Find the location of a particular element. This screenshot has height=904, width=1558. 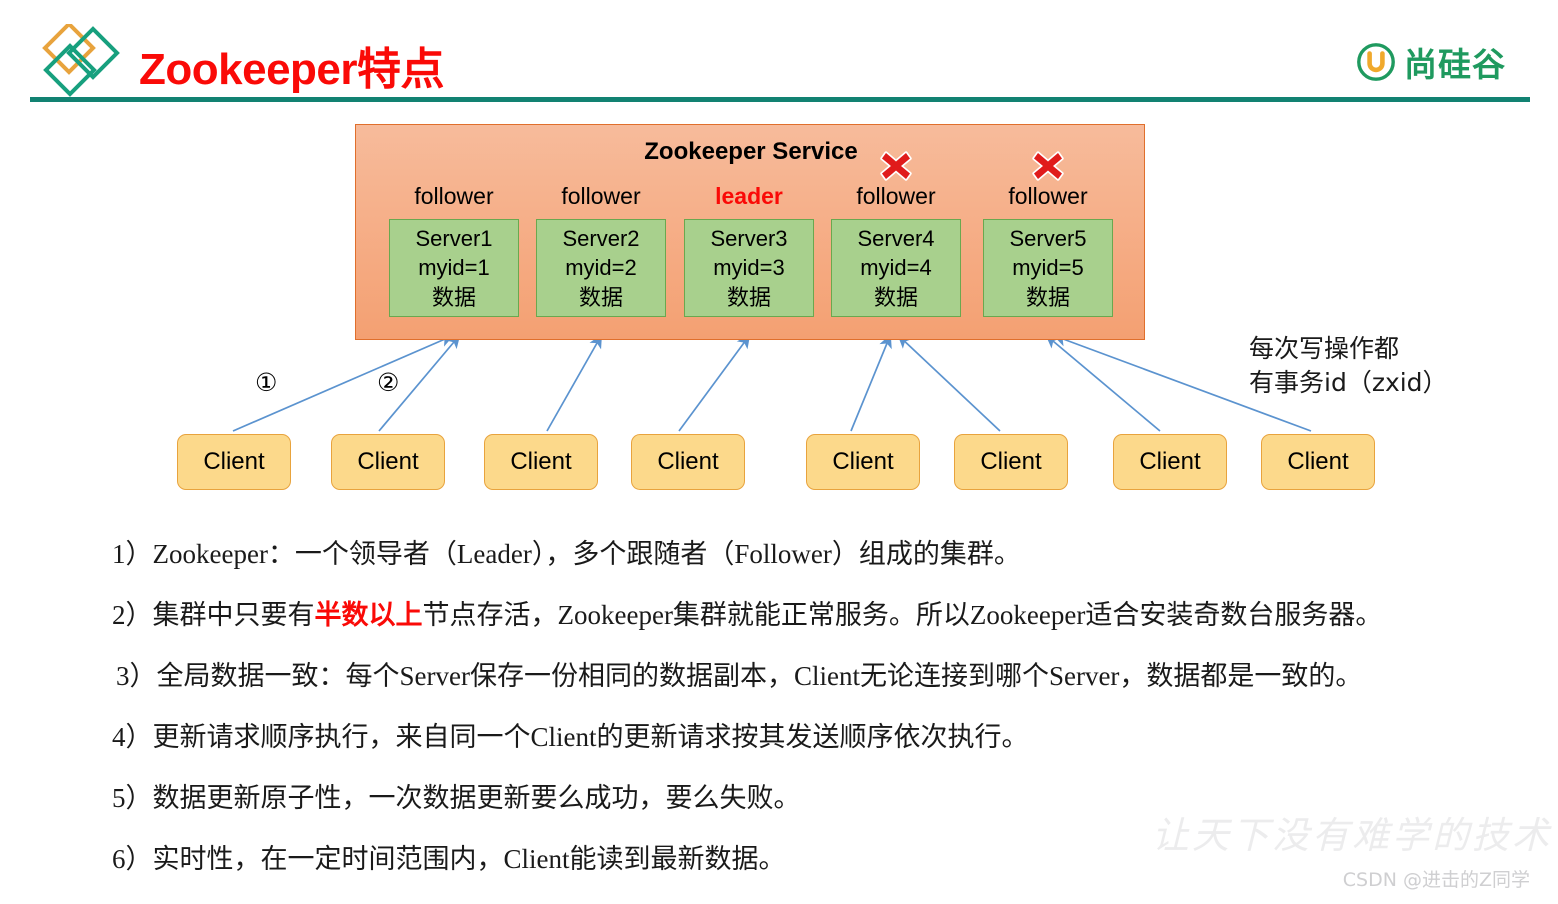

server-myid-1: myid=1 is located at coordinates (454, 268).